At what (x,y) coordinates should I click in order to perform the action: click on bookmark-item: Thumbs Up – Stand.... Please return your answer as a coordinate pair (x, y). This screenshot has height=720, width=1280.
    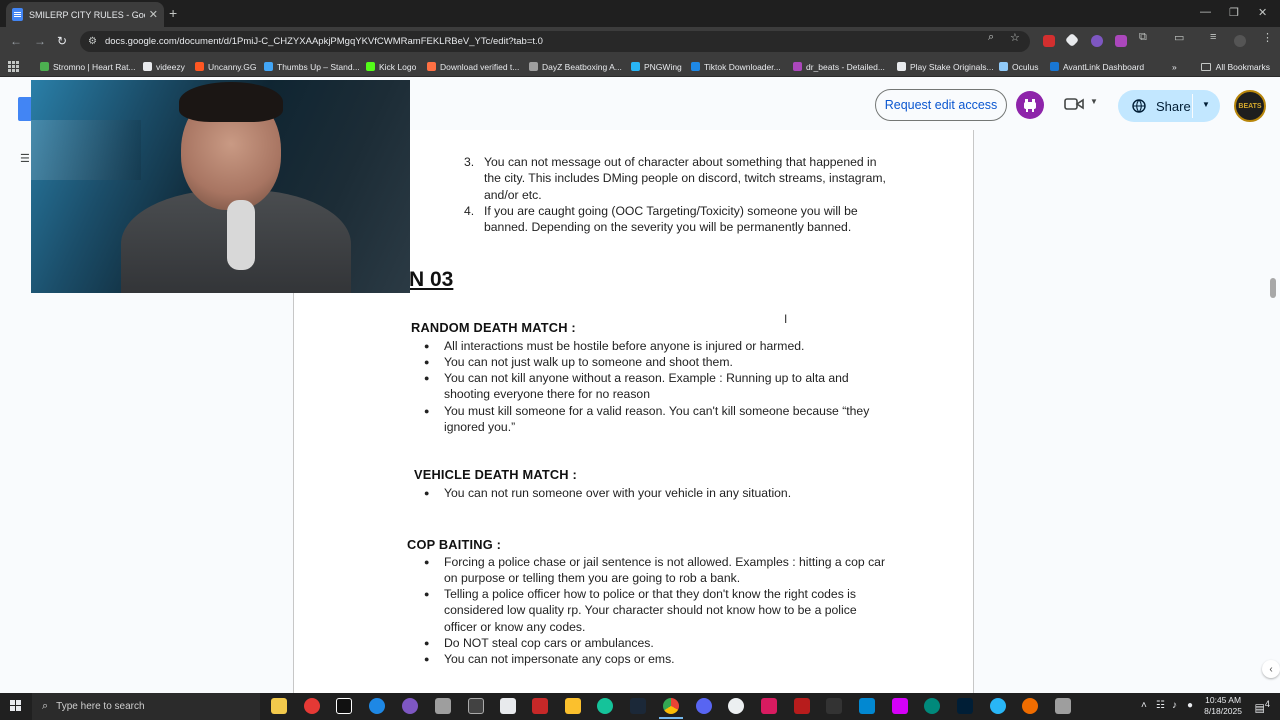
    Looking at the image, I should click on (312, 66).